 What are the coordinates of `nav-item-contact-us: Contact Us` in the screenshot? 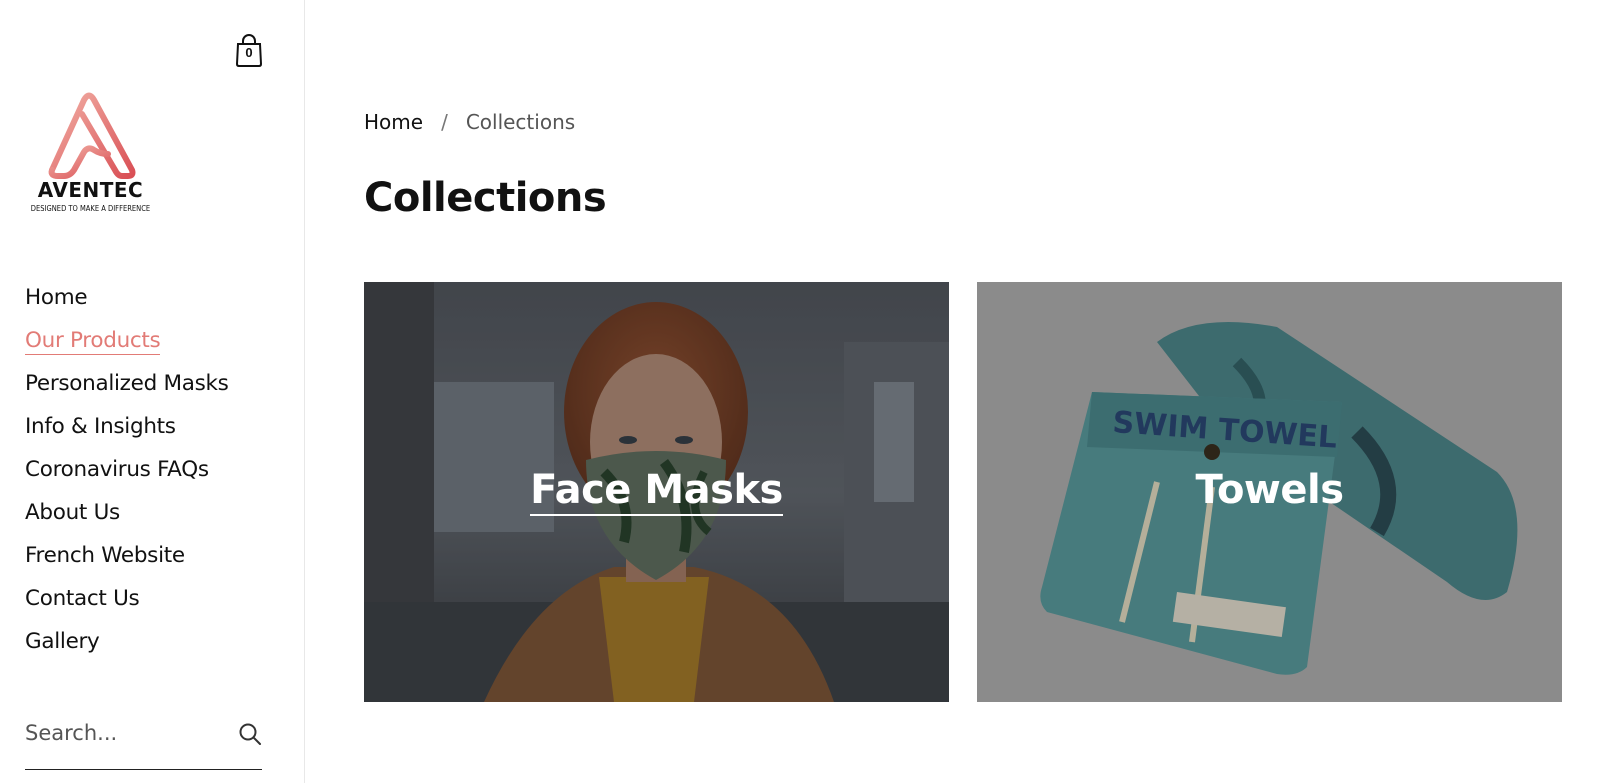 It's located at (82, 598).